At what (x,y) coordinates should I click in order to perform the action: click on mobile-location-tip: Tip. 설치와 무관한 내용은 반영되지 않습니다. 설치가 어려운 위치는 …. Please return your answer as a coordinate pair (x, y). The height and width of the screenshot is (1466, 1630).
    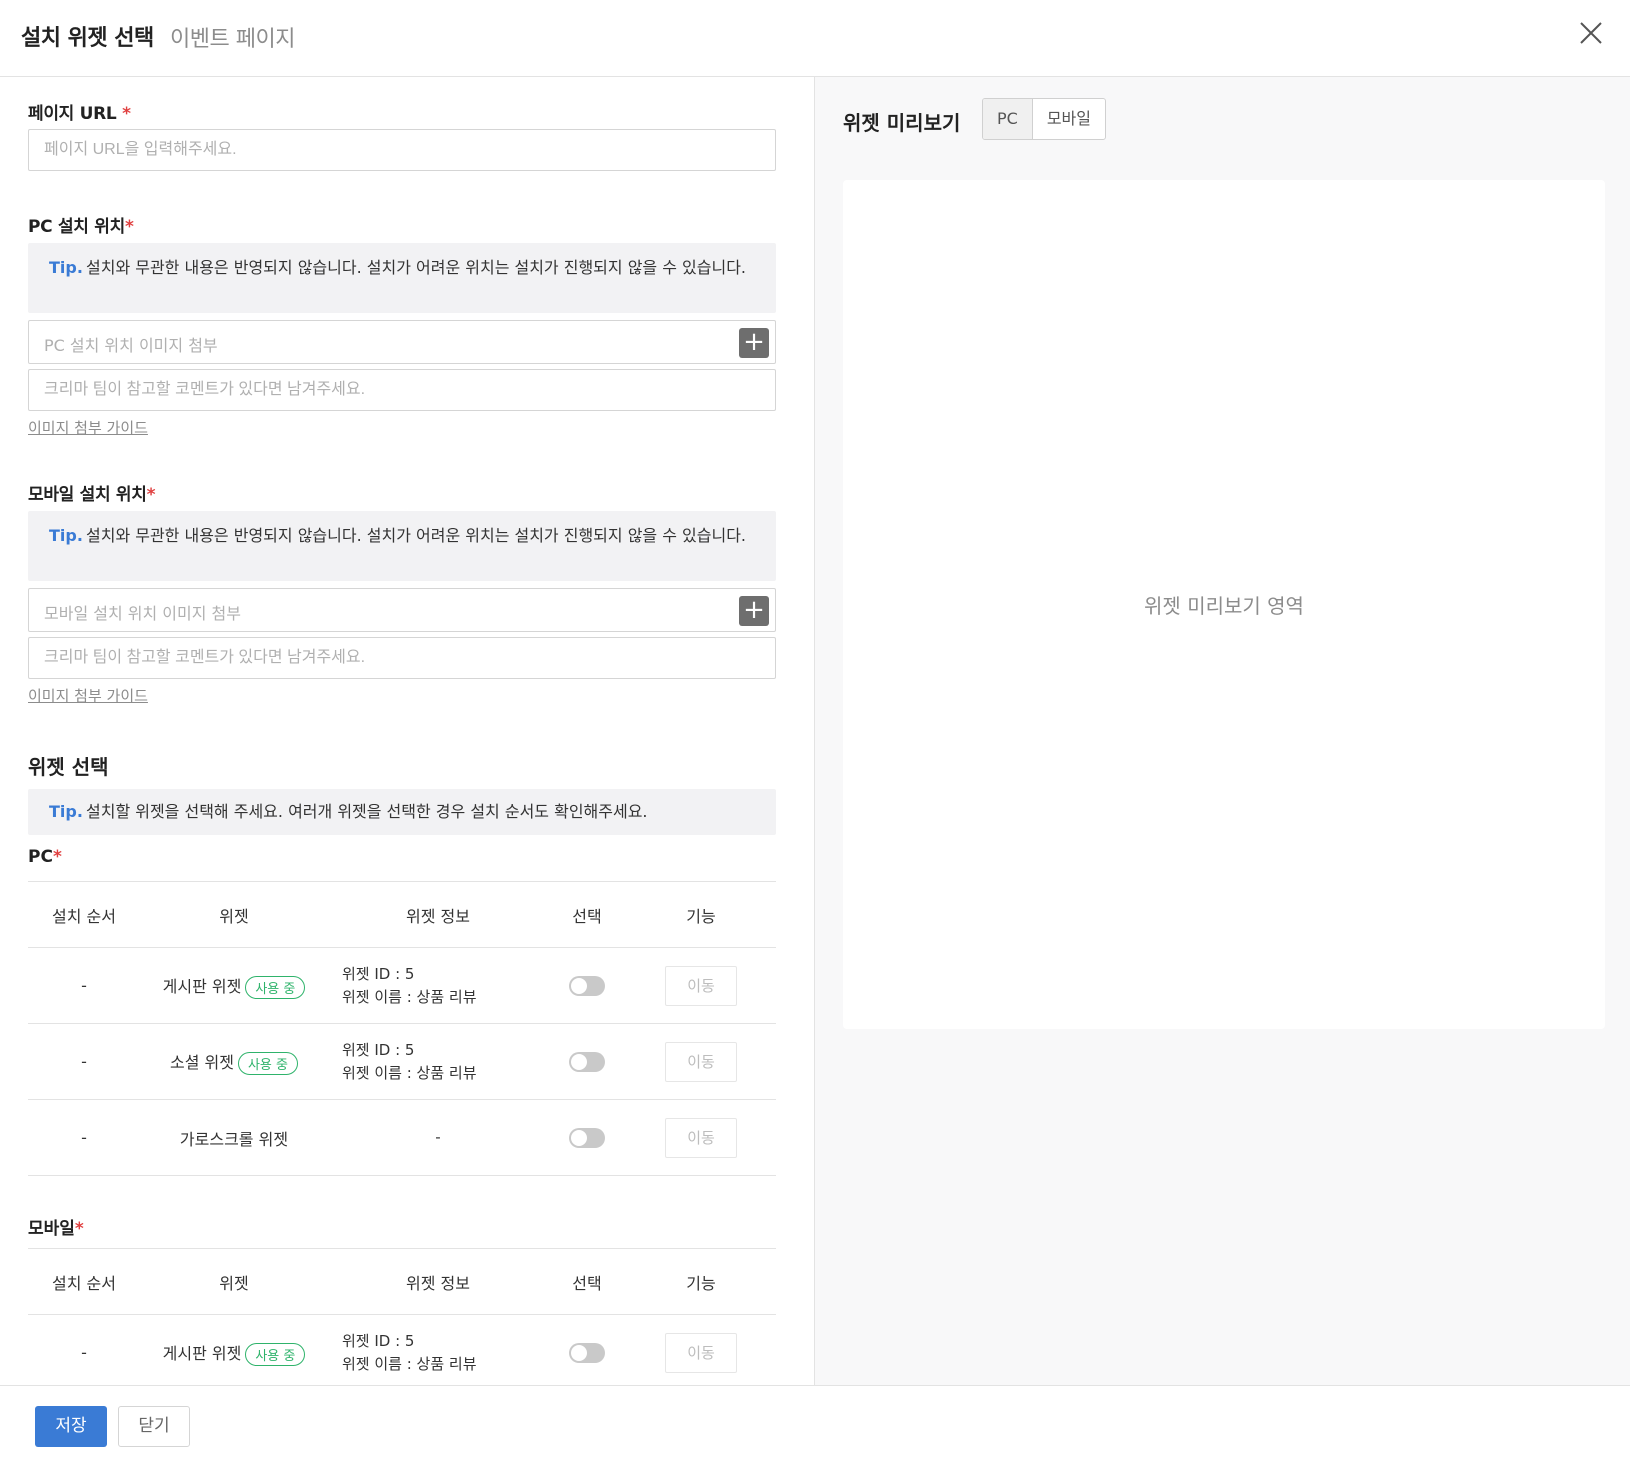
    Looking at the image, I should click on (402, 546).